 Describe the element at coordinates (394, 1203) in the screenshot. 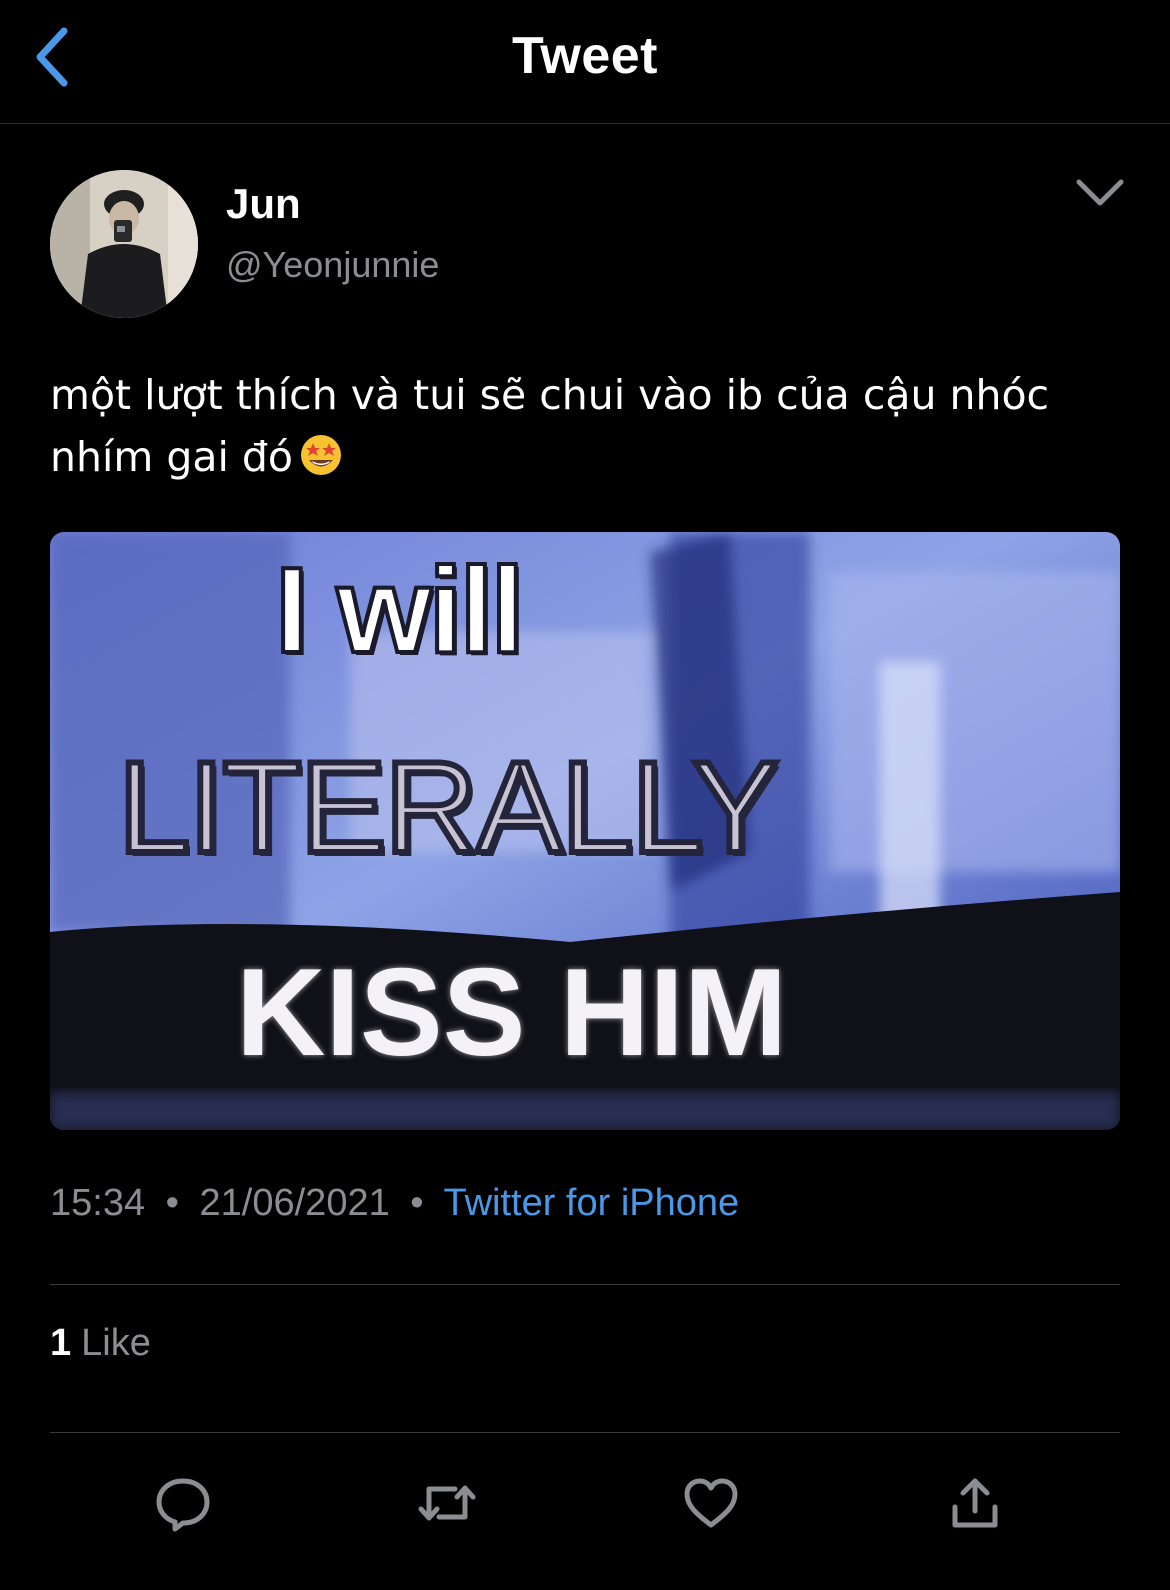

I see `tweet-meta: 15:34 • 21/06/2021 • Twitter for iPhone` at that location.